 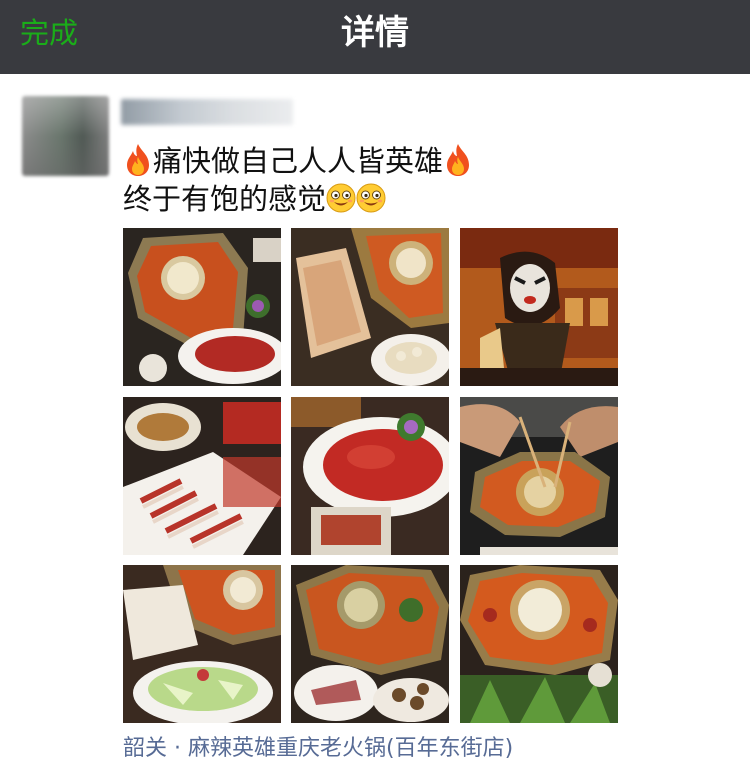 I want to click on post-text-line-1: 痛快做自己人人皆英雄, so click(x=298, y=161).